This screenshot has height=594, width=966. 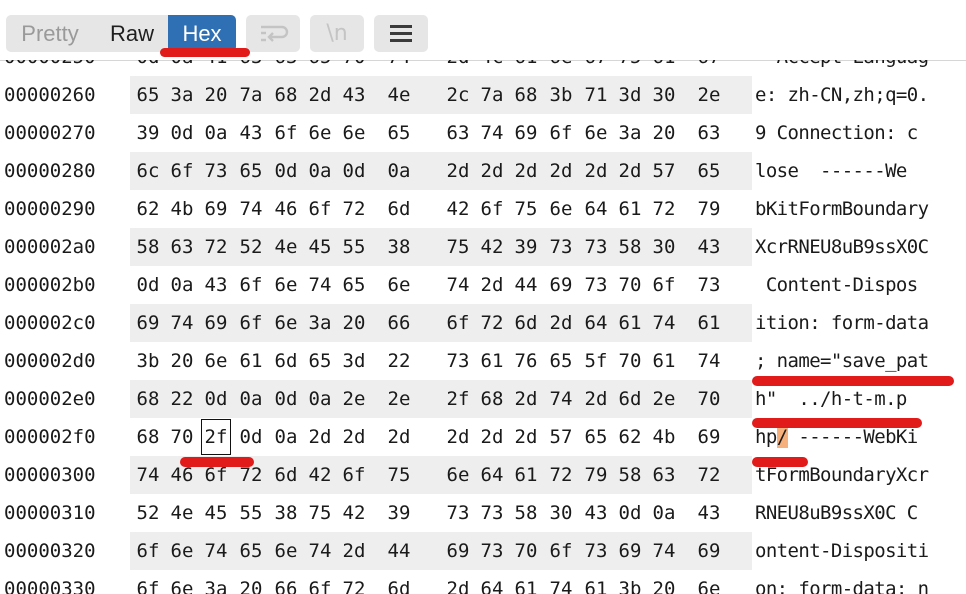 I want to click on hex-byte: 2c, so click(x=458, y=95).